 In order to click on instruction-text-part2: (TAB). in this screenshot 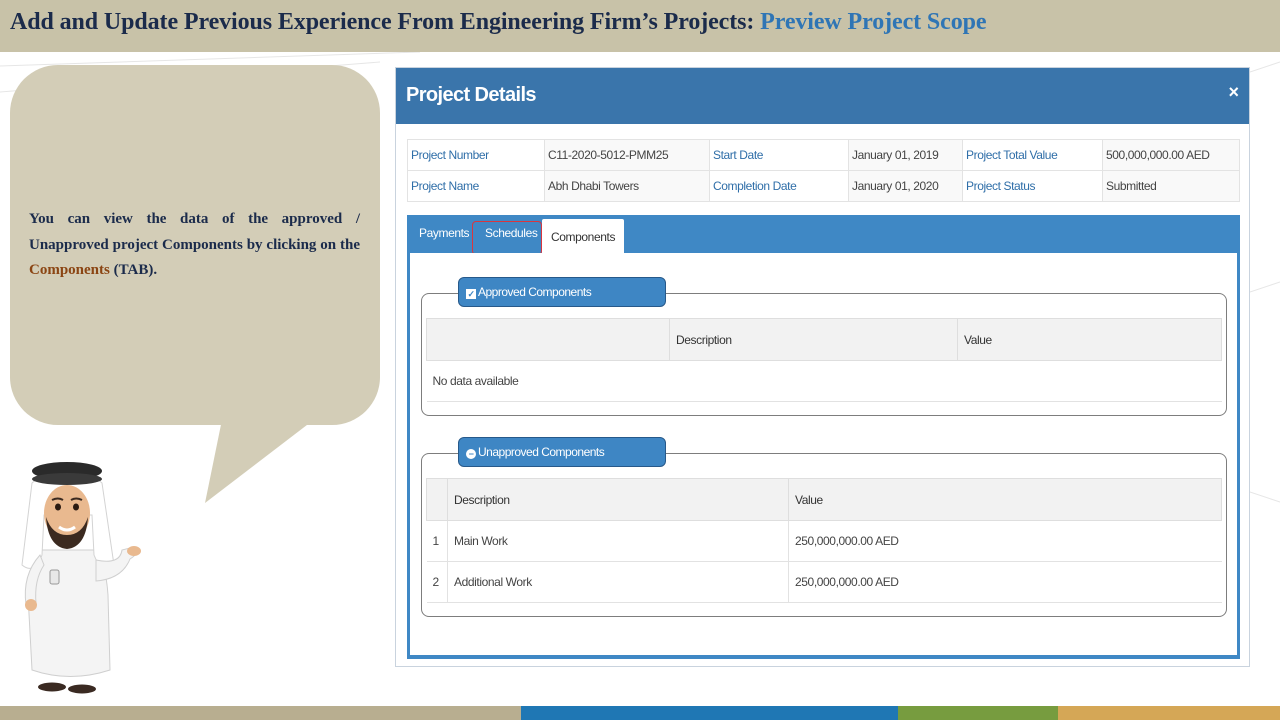, I will do `click(133, 270)`.